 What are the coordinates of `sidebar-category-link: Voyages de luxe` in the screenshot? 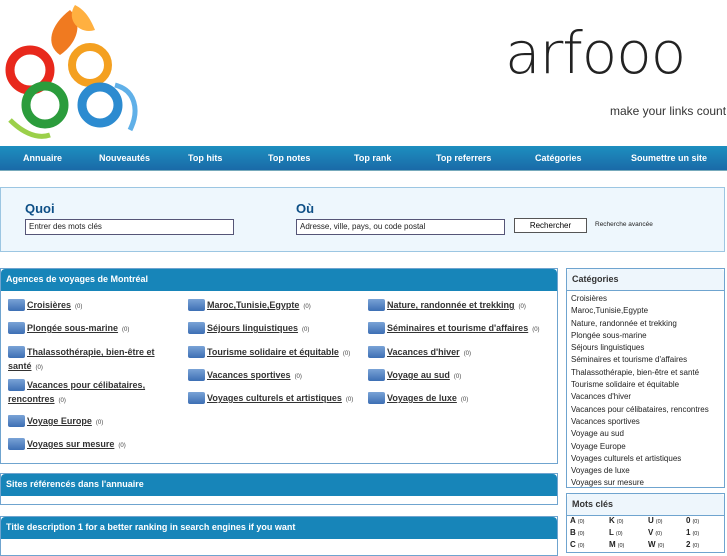 It's located at (645, 471).